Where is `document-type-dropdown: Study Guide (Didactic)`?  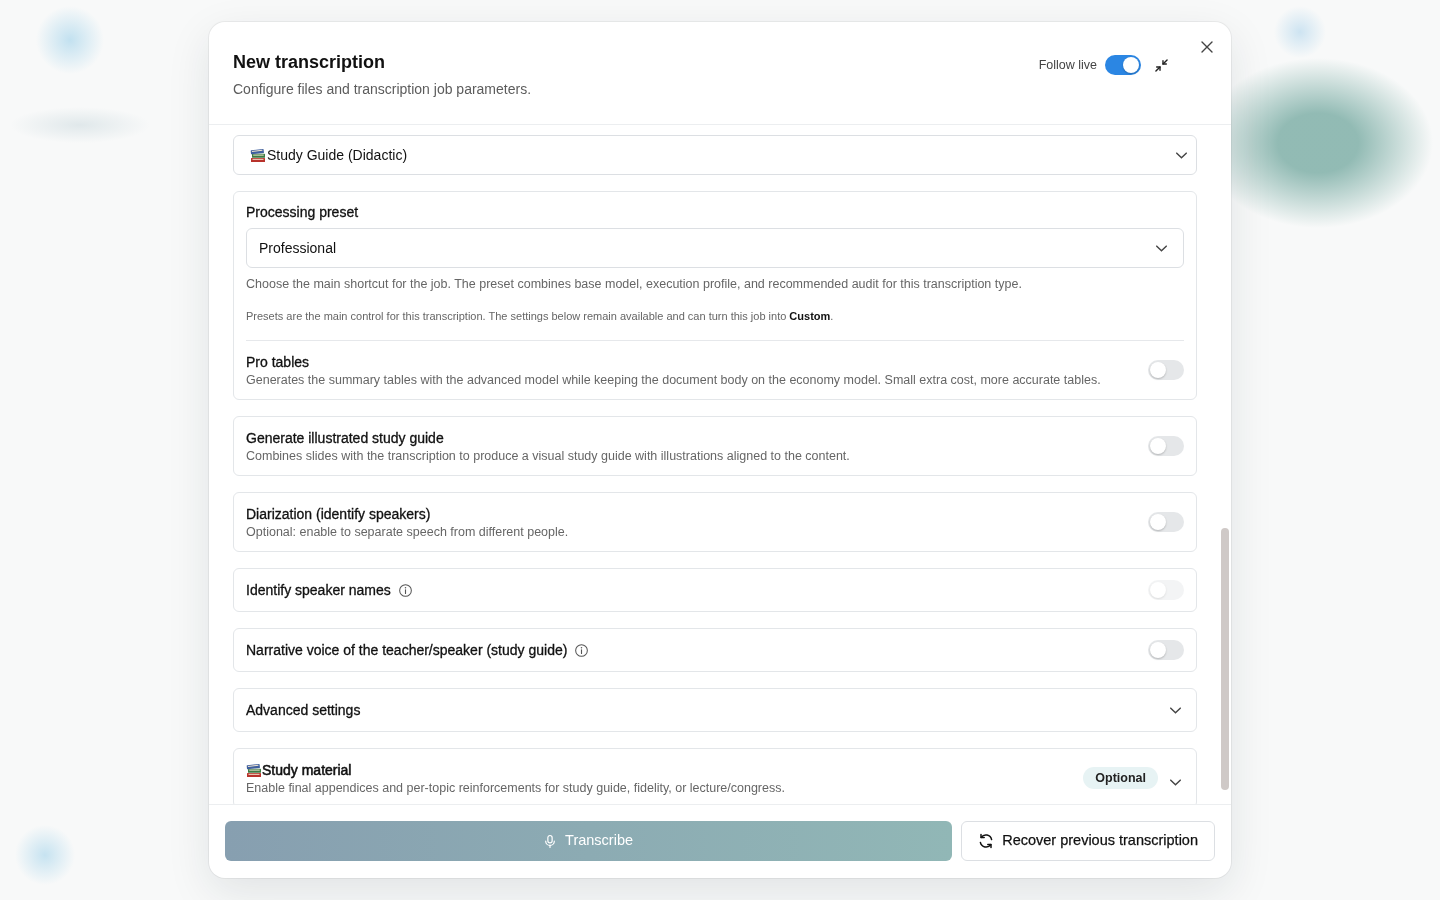
document-type-dropdown: Study Guide (Didactic) is located at coordinates (715, 155).